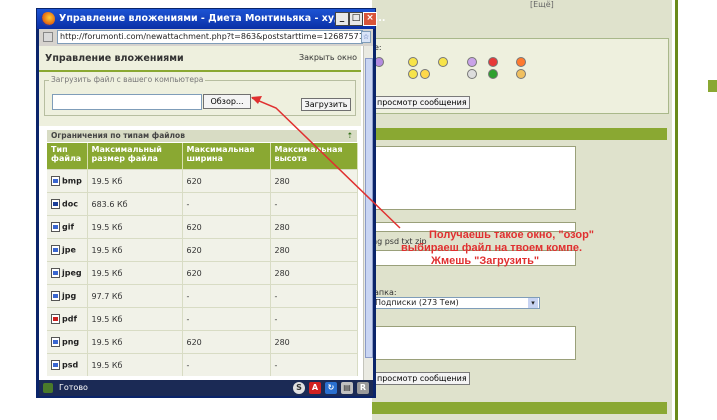 The width and height of the screenshot is (717, 420). What do you see at coordinates (256, 100) in the screenshot?
I see `arrow-head` at bounding box center [256, 100].